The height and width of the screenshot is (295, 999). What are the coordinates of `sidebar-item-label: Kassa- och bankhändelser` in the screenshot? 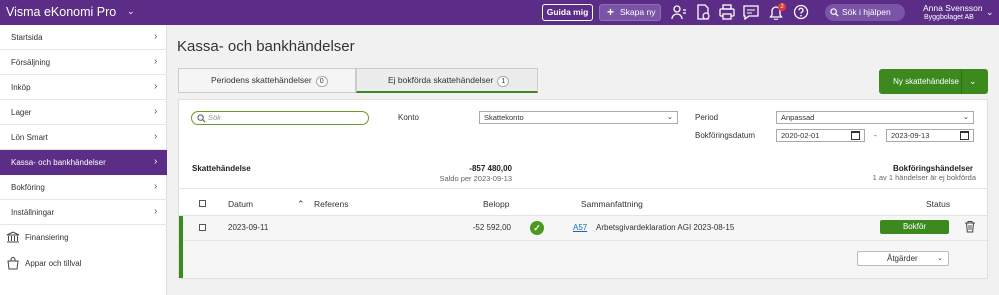 It's located at (58, 162).